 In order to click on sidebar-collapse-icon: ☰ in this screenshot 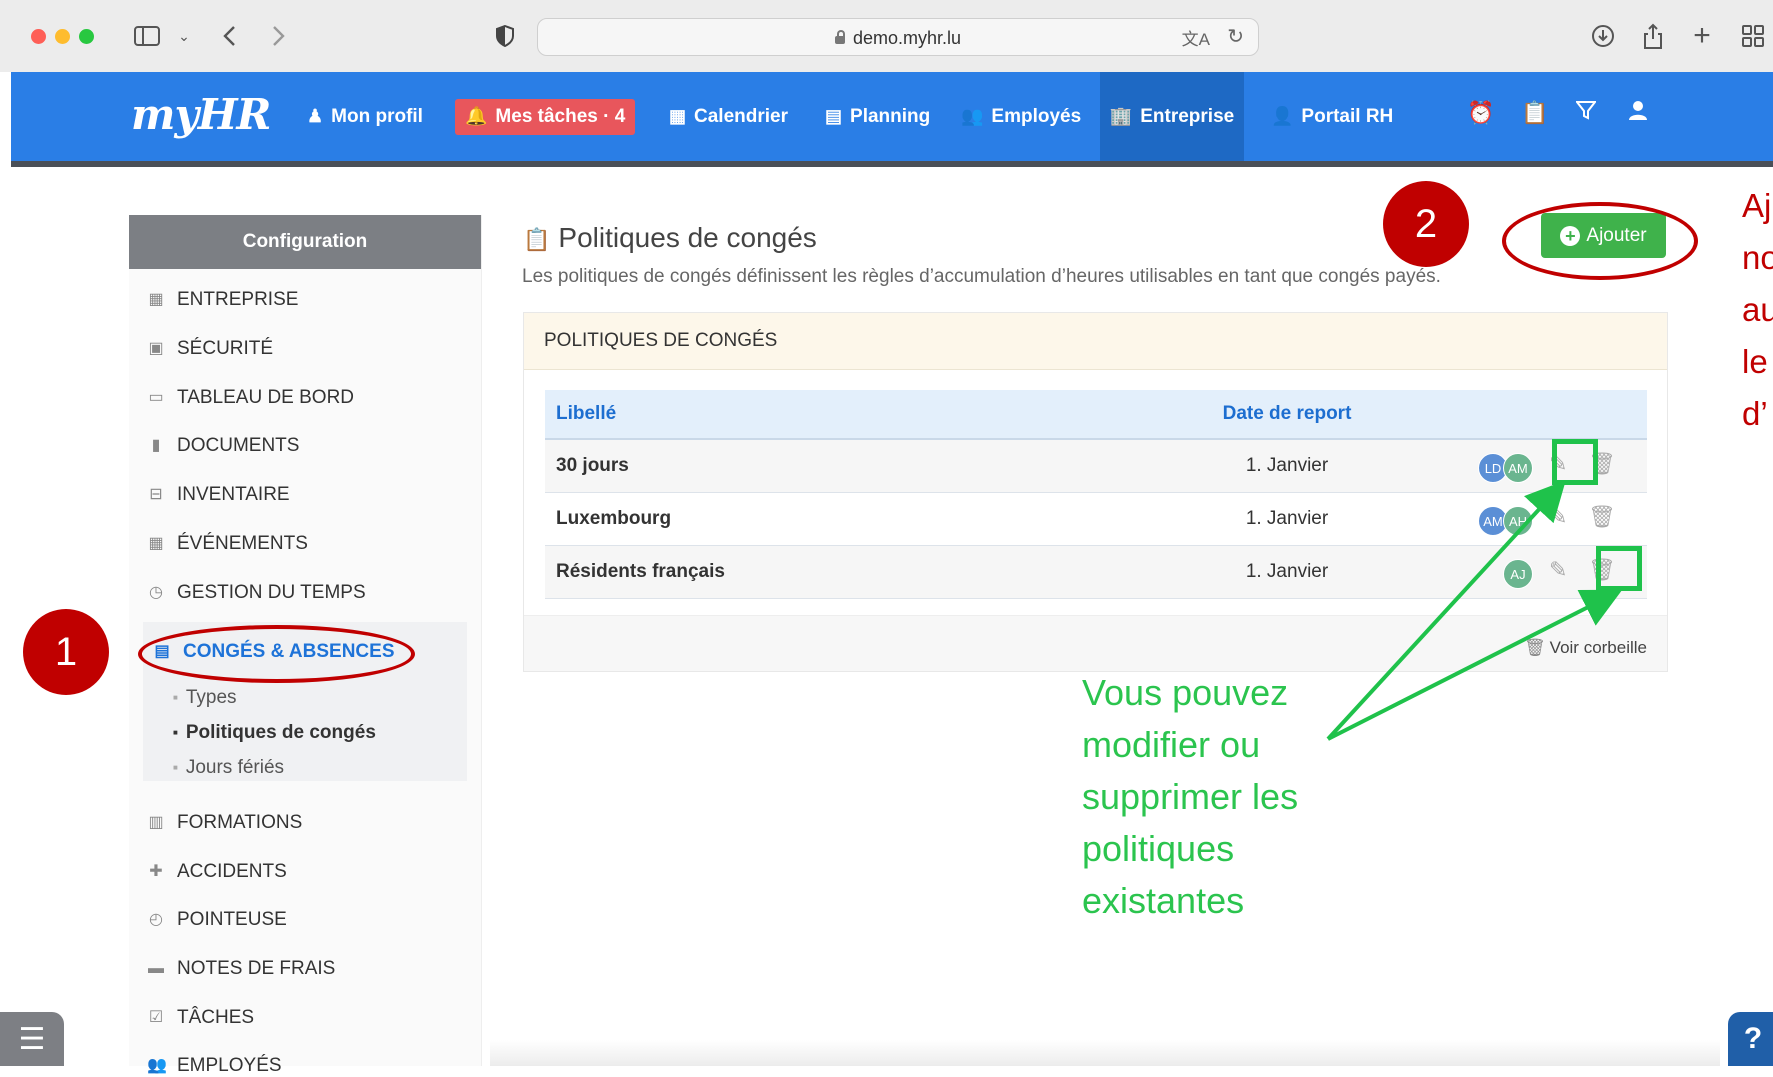, I will do `click(32, 1039)`.